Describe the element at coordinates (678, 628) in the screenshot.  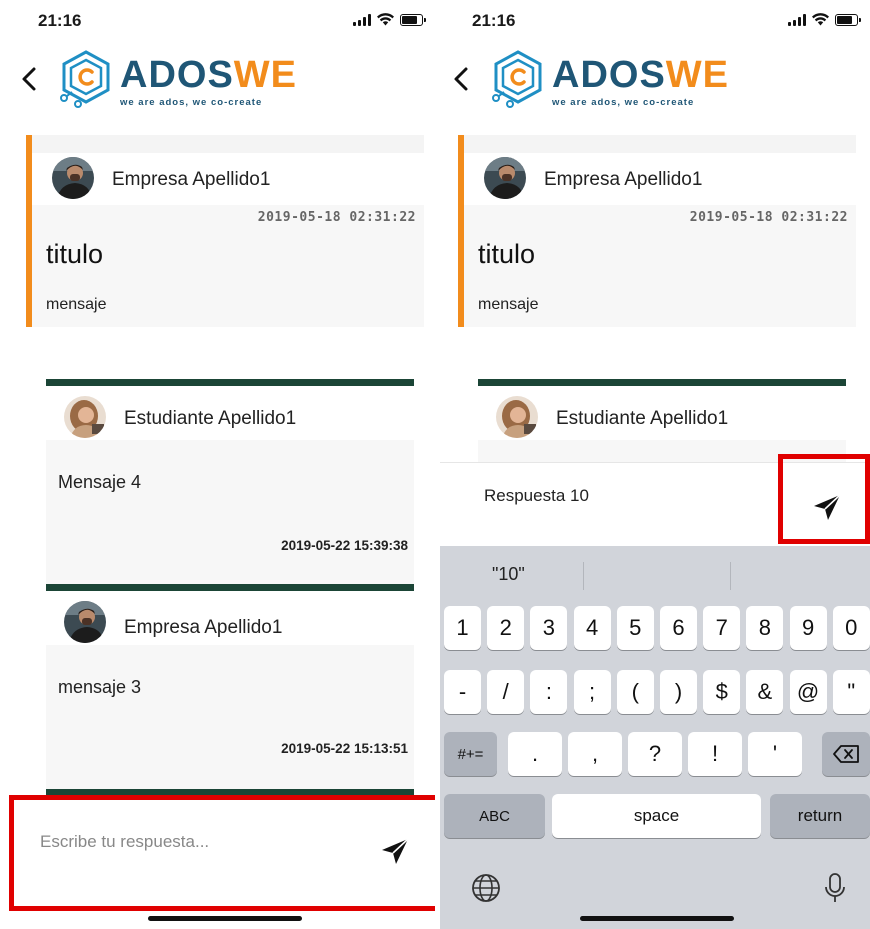
I see `key-5: 6` at that location.